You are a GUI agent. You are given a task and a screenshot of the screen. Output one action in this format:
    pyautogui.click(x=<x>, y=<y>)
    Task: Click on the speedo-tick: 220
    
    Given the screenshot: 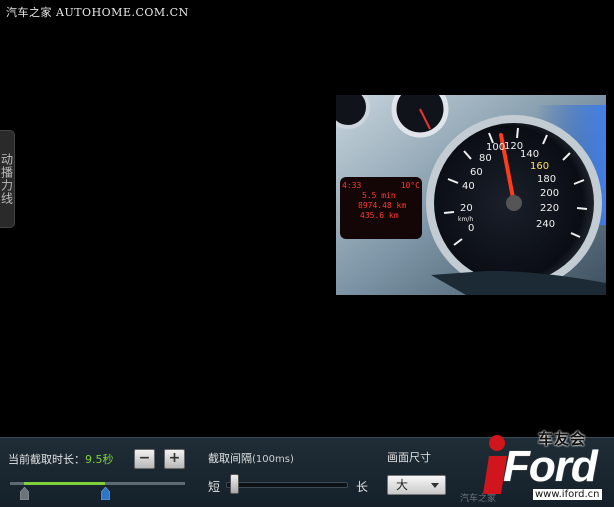 What is the action you would take?
    pyautogui.click(x=550, y=208)
    